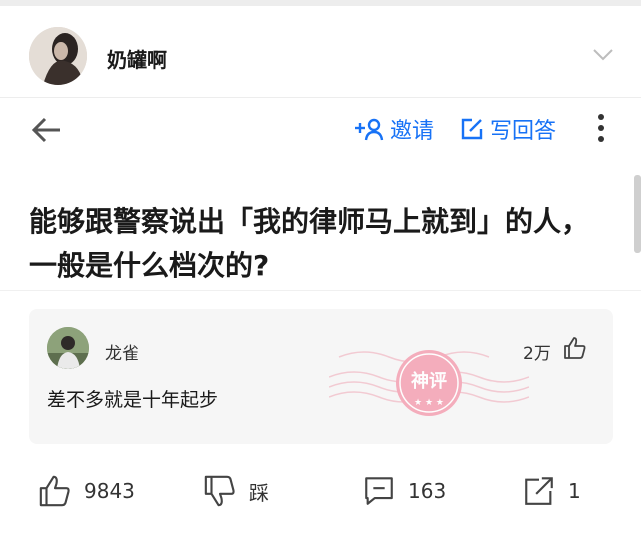  What do you see at coordinates (109, 491) in the screenshot?
I see `upvote-count: 9843` at bounding box center [109, 491].